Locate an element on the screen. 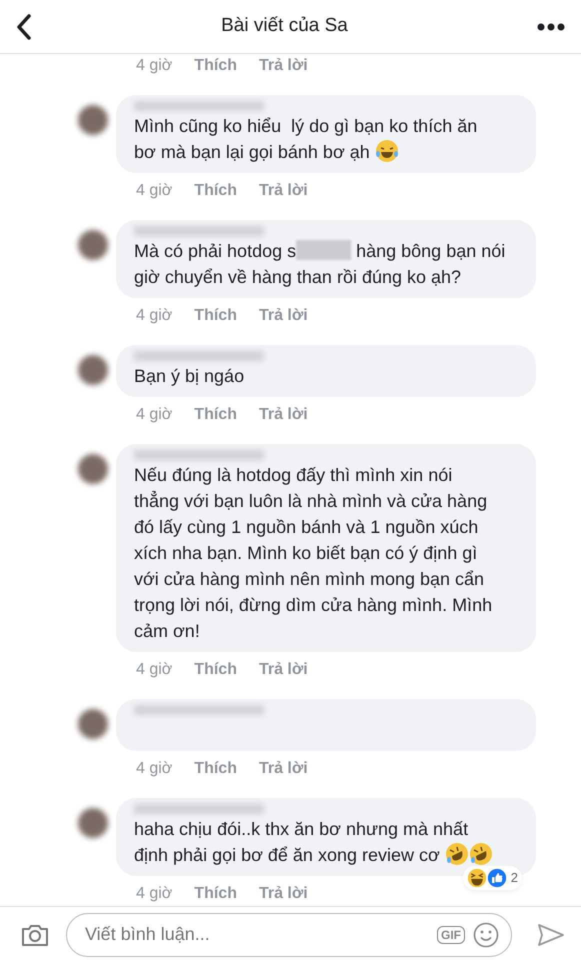  comment-text: Nếu đúng là hotdog đấy thì mình xin nói thẳng với bạn luôn là nhà mình và cửa hàng đó lấy cùng 1 nguồn bánh và 1 nguồn xúch xích nha bạn. Mình ko biết bạn có ý định gì với cửa hàng mình nên mình mong bạn cẩn trọng lời nói, đừng dìm cửa hàng mình. Mình cảm ơn! is located at coordinates (314, 553).